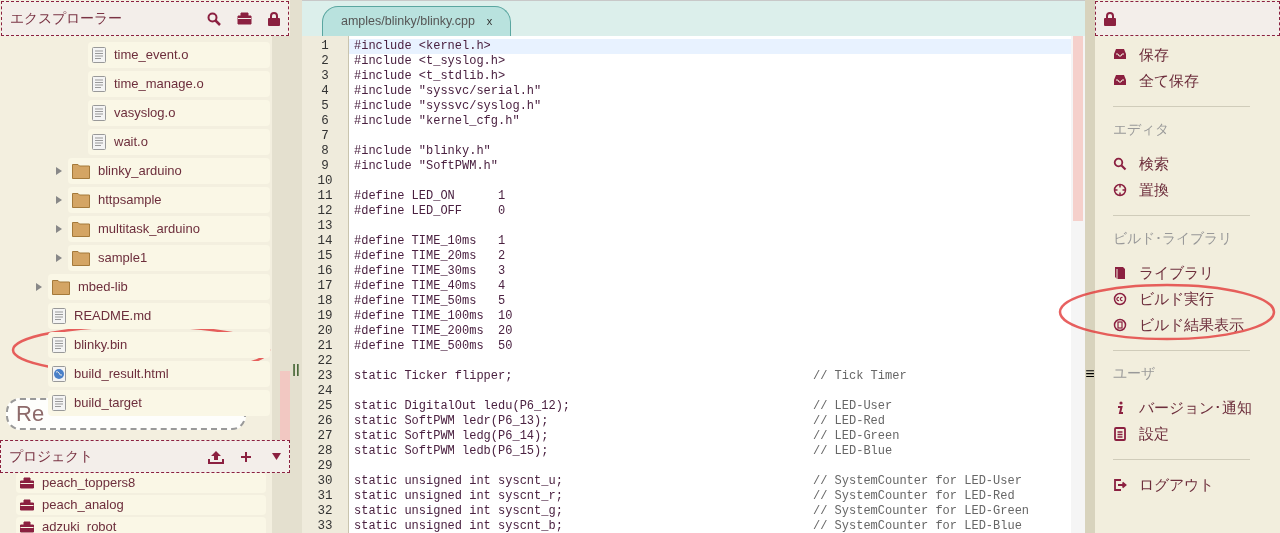 The image size is (1280, 533). What do you see at coordinates (325, 256) in the screenshot?
I see `line-number: 15` at bounding box center [325, 256].